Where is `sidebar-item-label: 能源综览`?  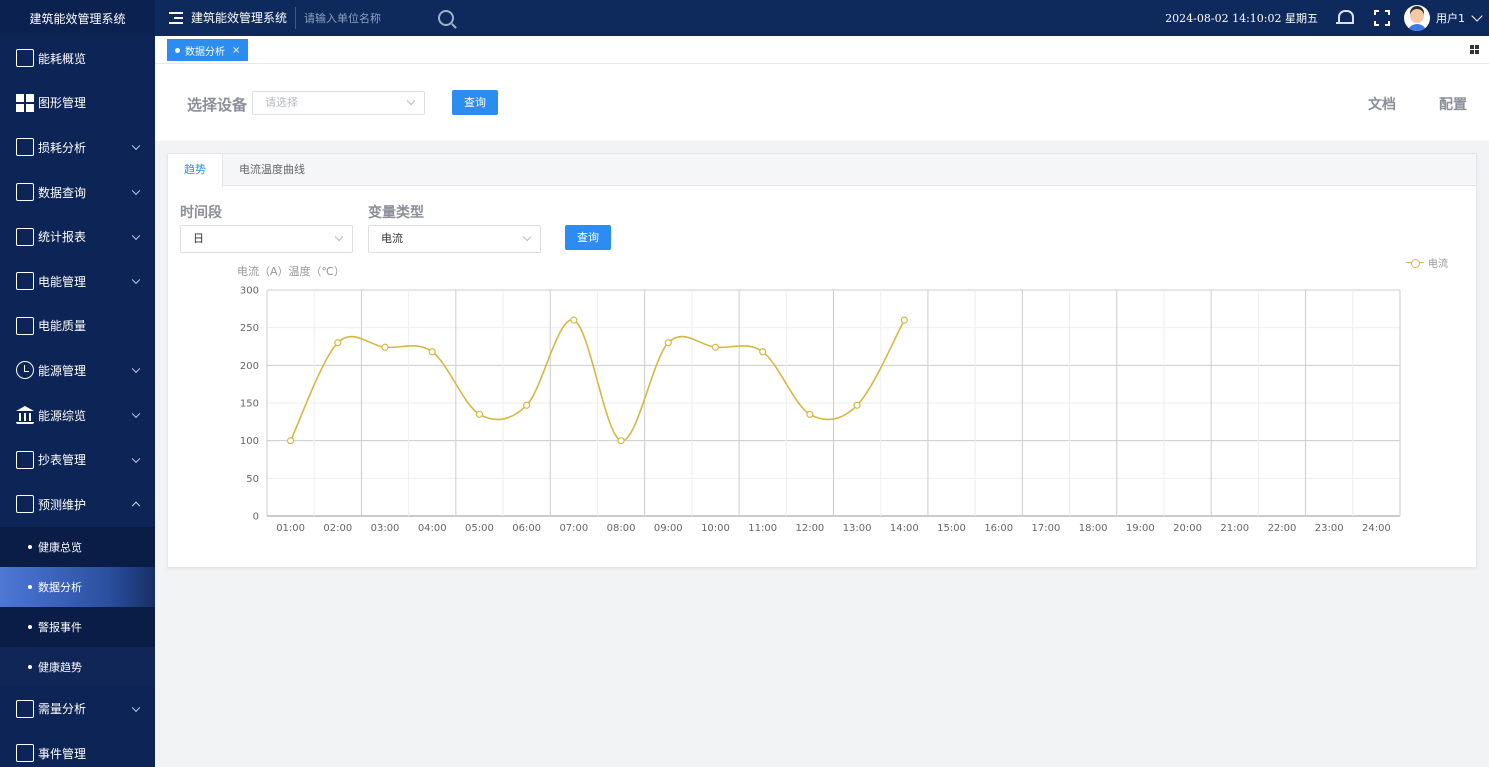 sidebar-item-label: 能源综览 is located at coordinates (62, 415).